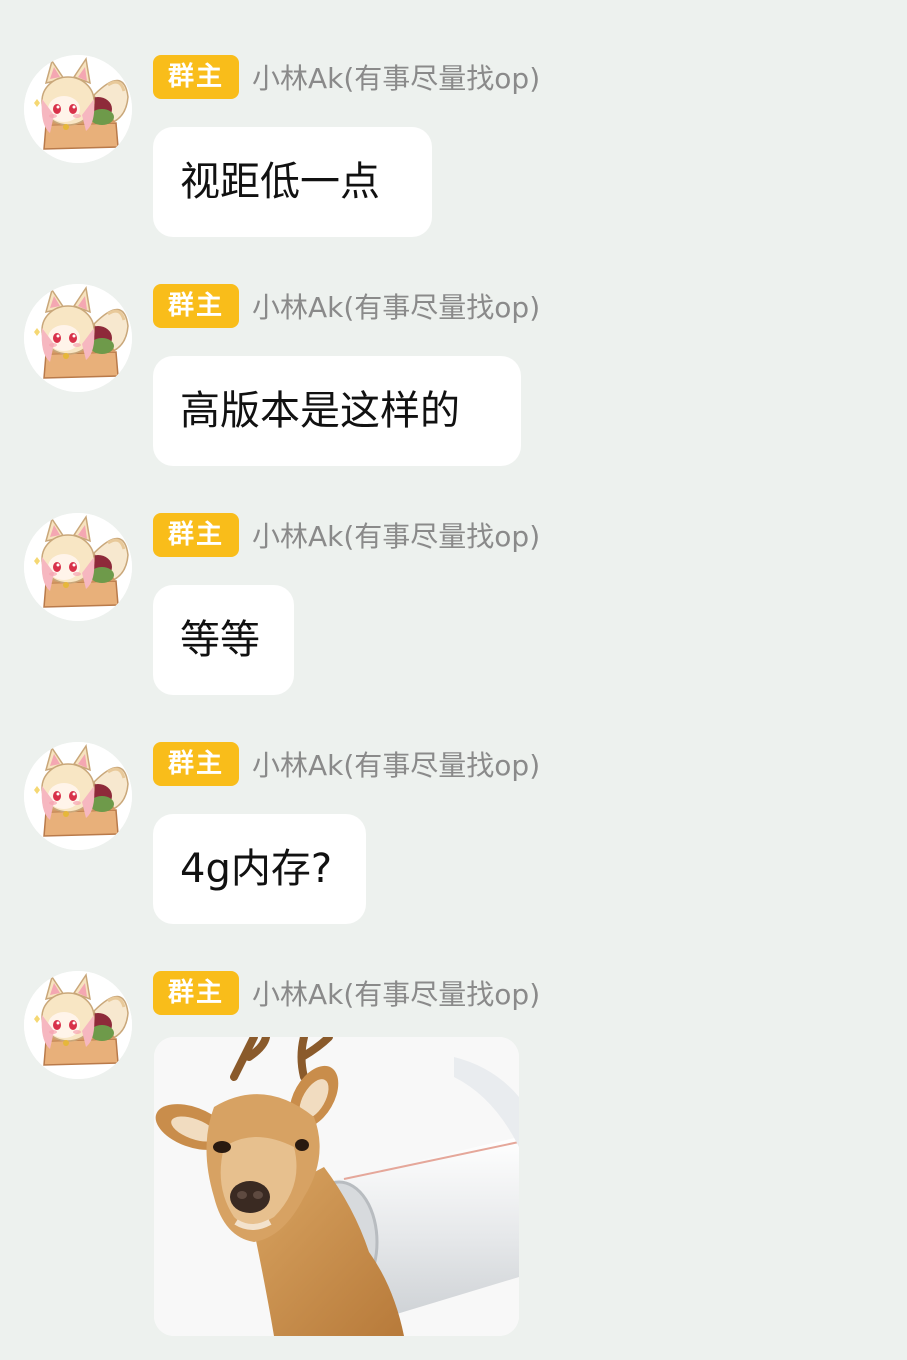 Image resolution: width=907 pixels, height=1360 pixels. I want to click on message-bubble: 4g内存?, so click(259, 869).